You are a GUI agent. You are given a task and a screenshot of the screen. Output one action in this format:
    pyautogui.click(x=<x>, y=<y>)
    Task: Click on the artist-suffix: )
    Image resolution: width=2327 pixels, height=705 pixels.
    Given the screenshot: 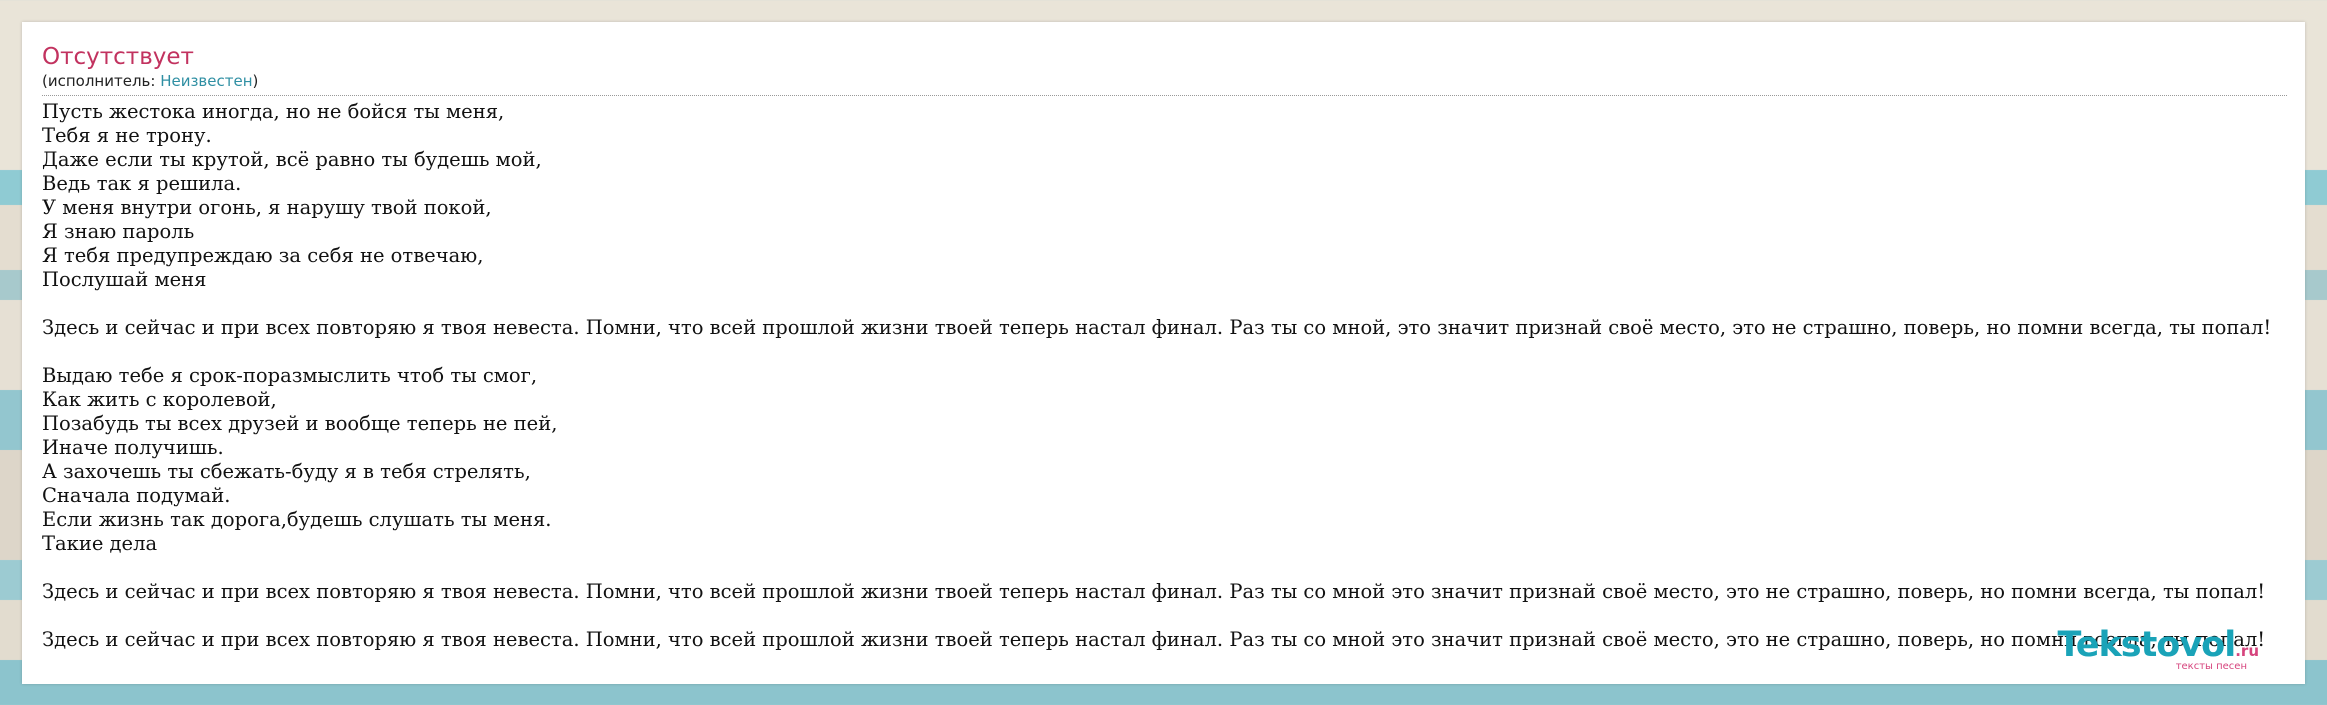 What is the action you would take?
    pyautogui.click(x=255, y=81)
    